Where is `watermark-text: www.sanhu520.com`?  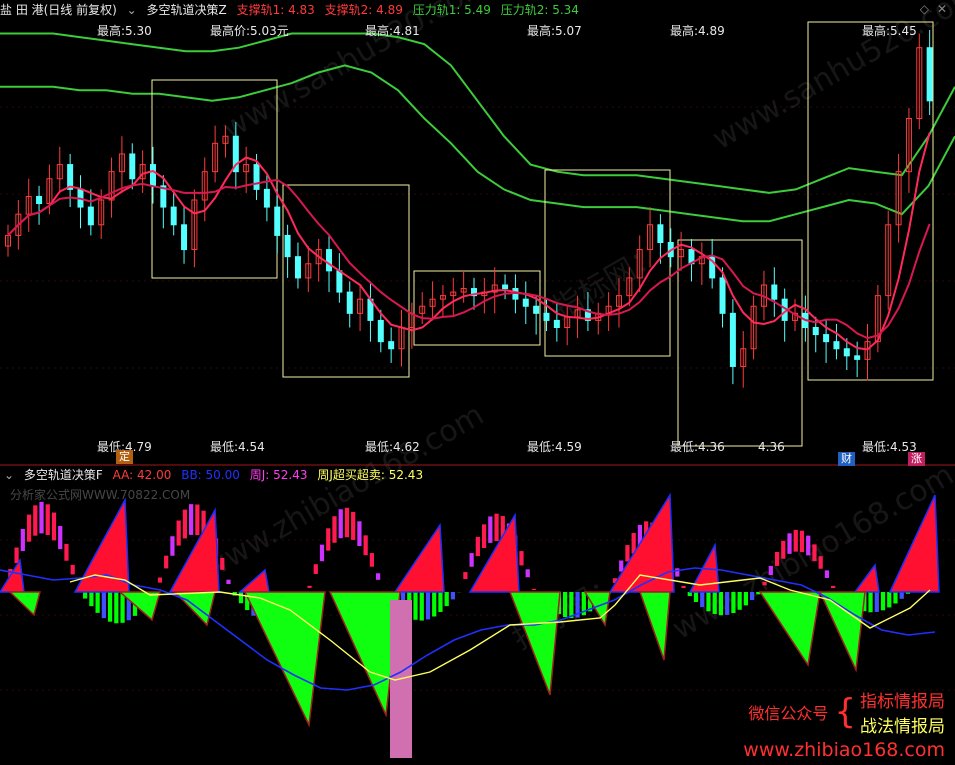
watermark-text: www.sanhu520.com is located at coordinates (356, 73).